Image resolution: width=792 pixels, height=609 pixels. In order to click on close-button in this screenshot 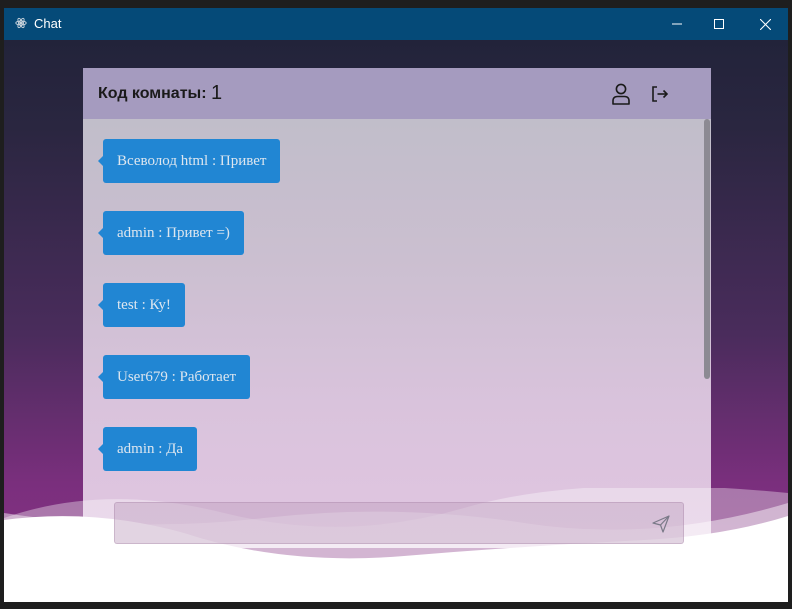, I will do `click(765, 24)`.